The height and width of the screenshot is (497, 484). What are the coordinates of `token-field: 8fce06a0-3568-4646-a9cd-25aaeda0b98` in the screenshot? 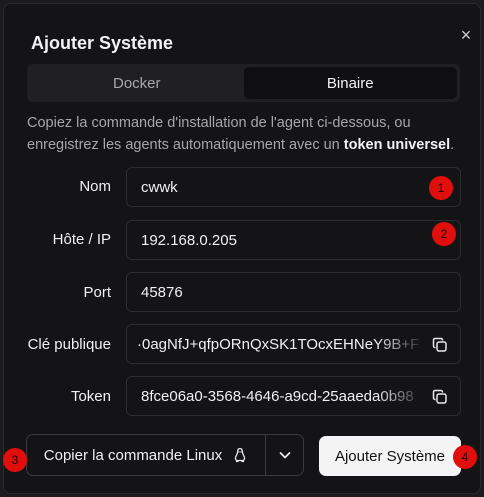 It's located at (293, 396).